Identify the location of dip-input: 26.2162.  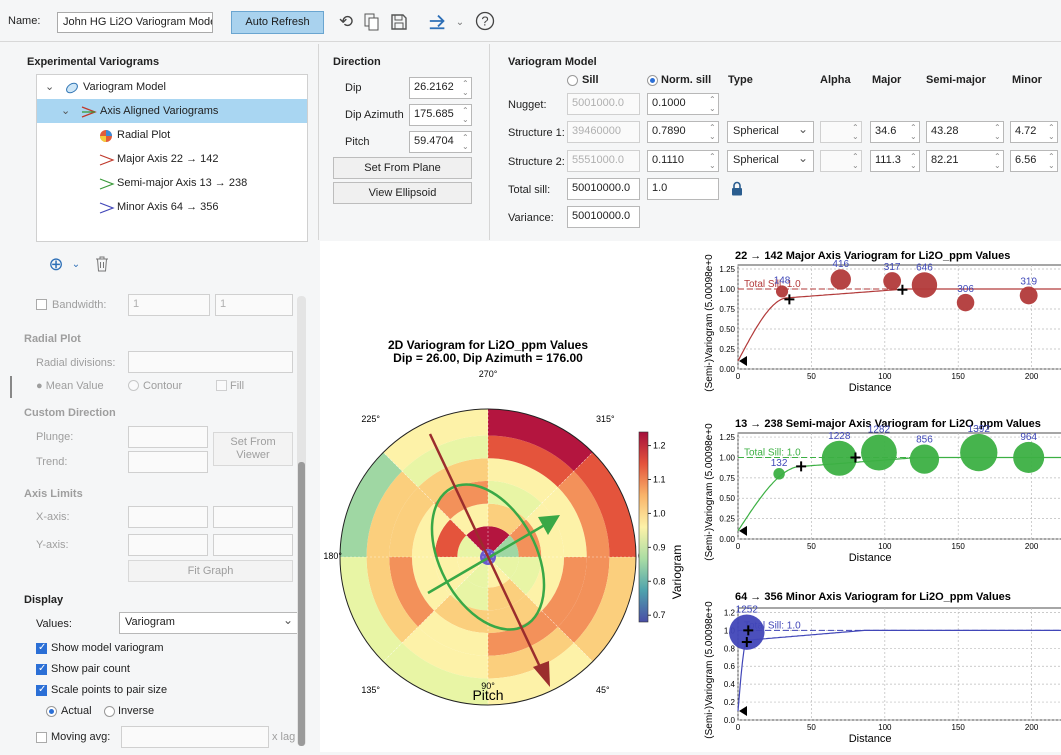
(440, 88).